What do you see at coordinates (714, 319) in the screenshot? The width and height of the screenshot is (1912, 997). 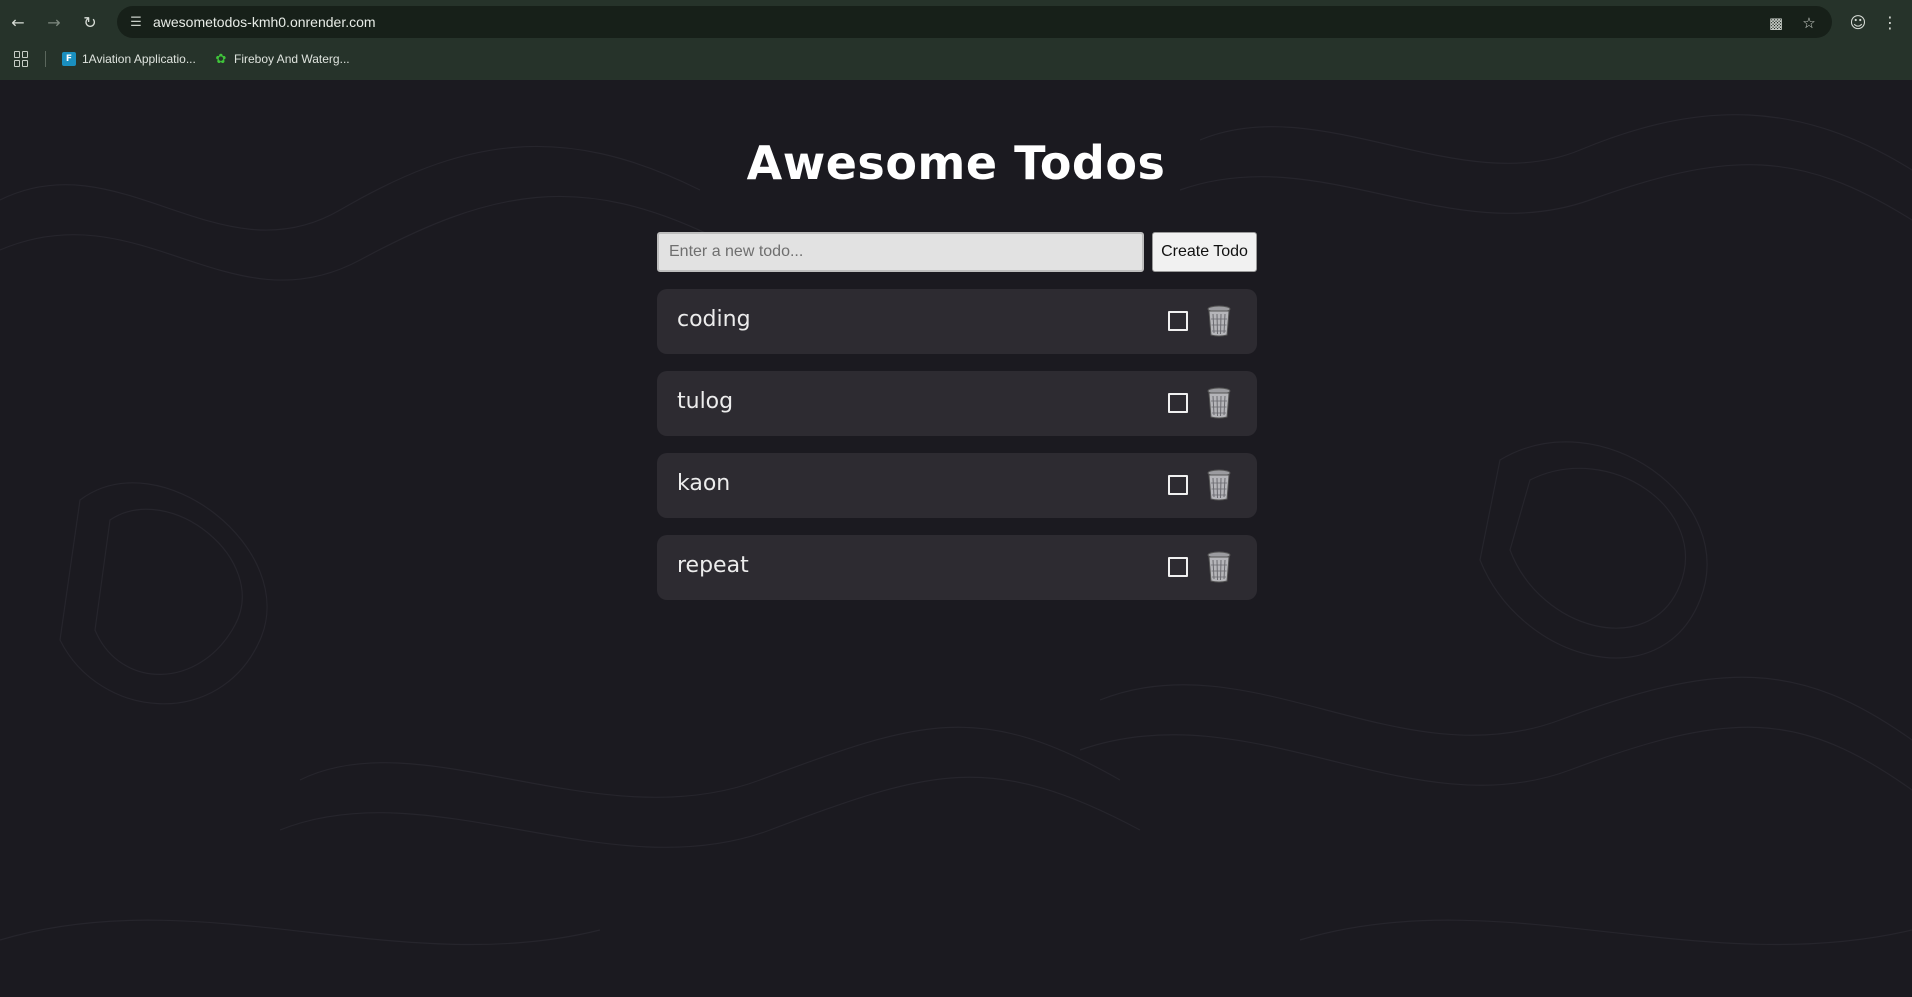 I see `todo-text: coding` at bounding box center [714, 319].